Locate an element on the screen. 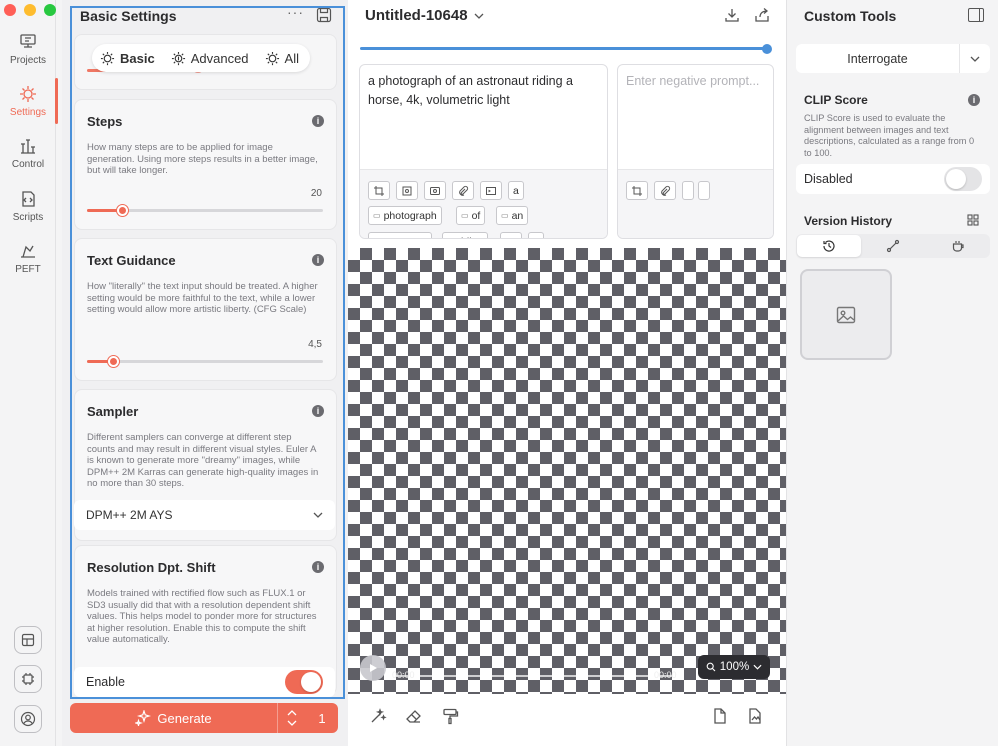  generate-button: Generate is located at coordinates (174, 718).